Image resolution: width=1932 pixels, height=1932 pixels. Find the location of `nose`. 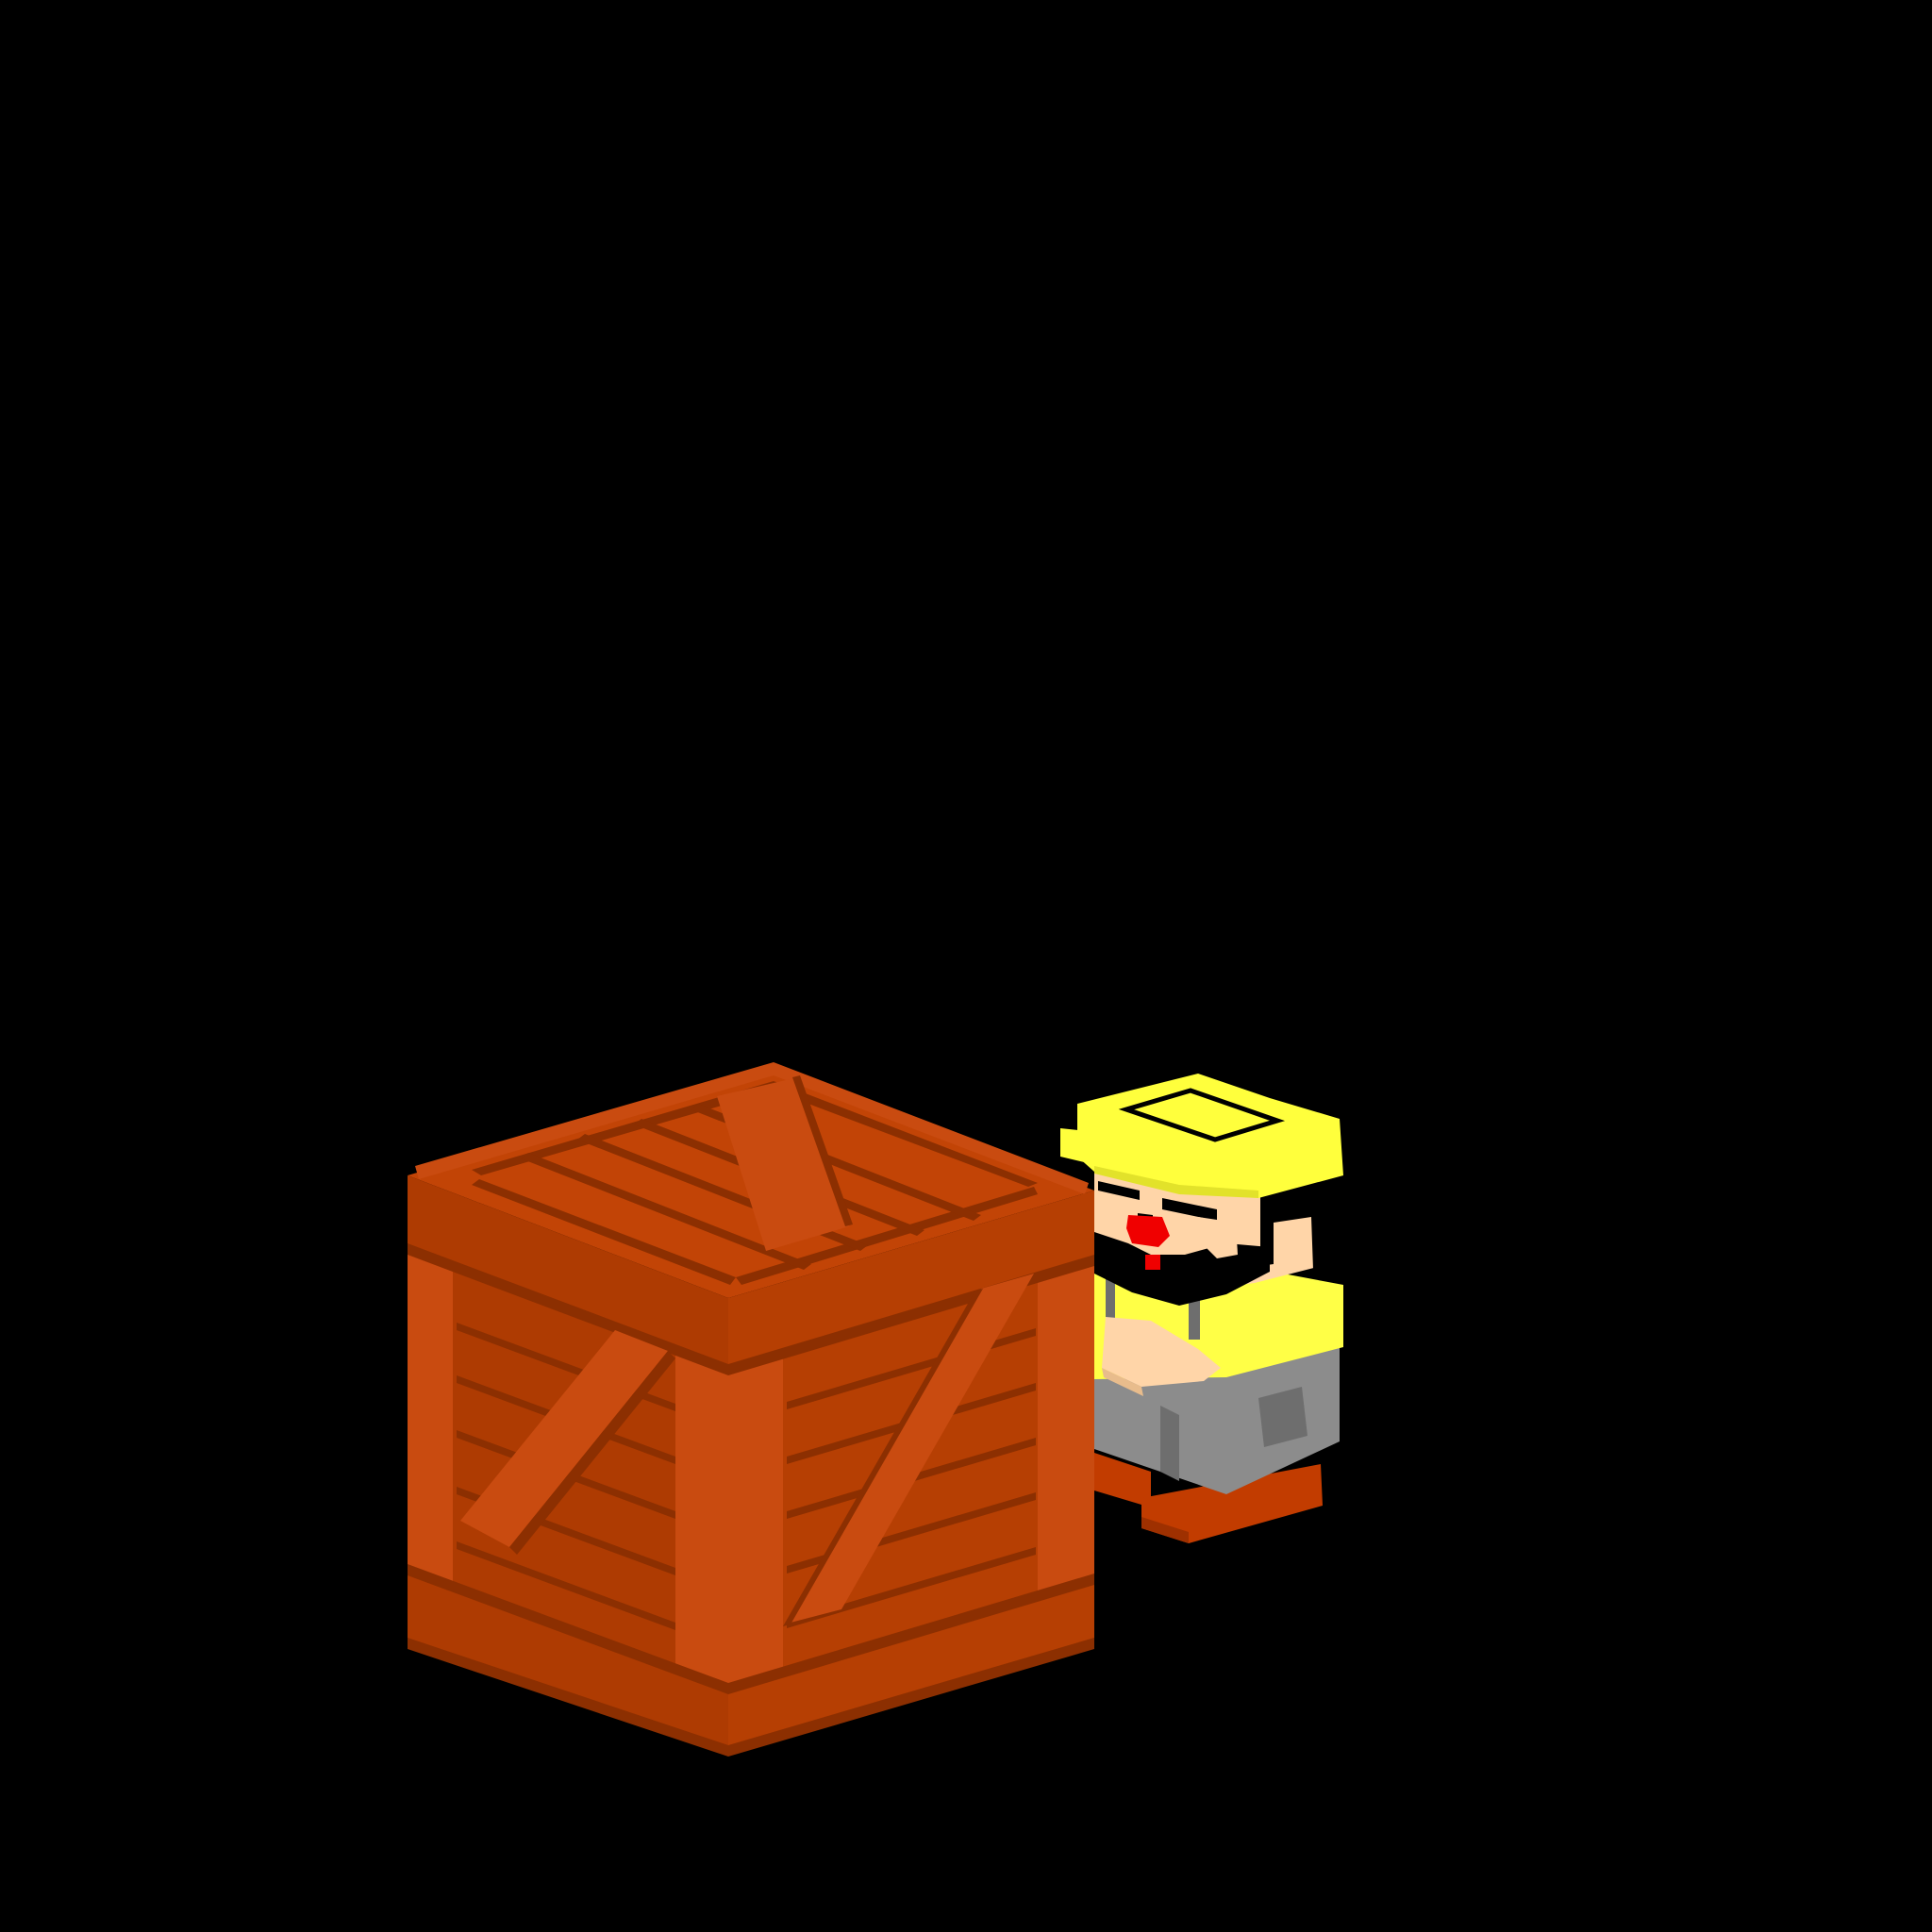

nose is located at coordinates (1148, 1231).